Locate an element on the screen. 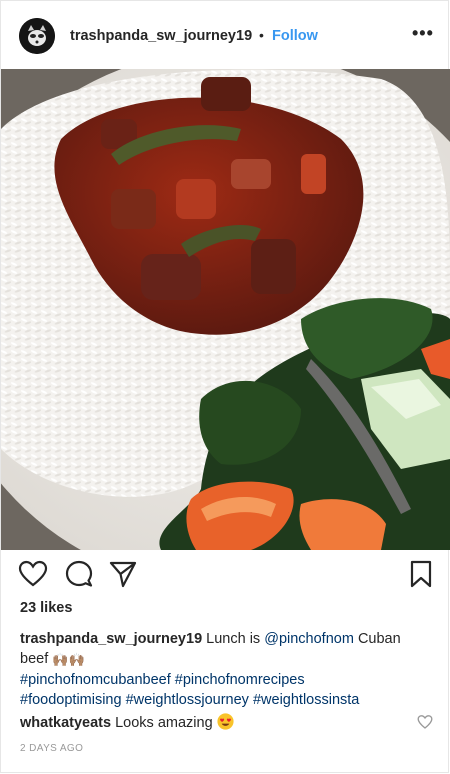 This screenshot has width=450, height=774. bookmark-icon is located at coordinates (421, 574).